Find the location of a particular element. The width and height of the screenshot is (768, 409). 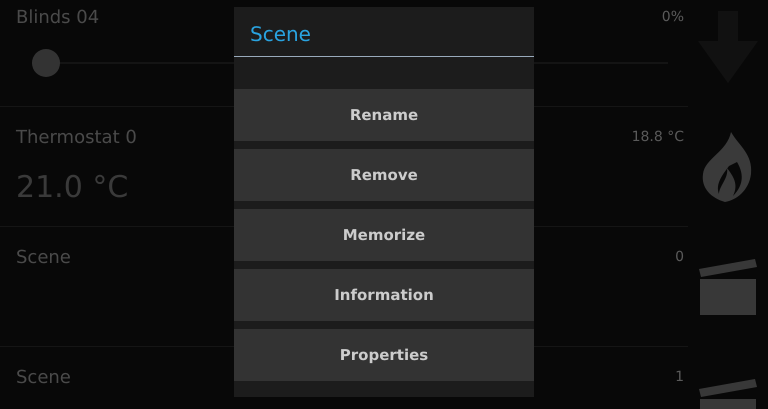

menu-option: Properties is located at coordinates (384, 355).